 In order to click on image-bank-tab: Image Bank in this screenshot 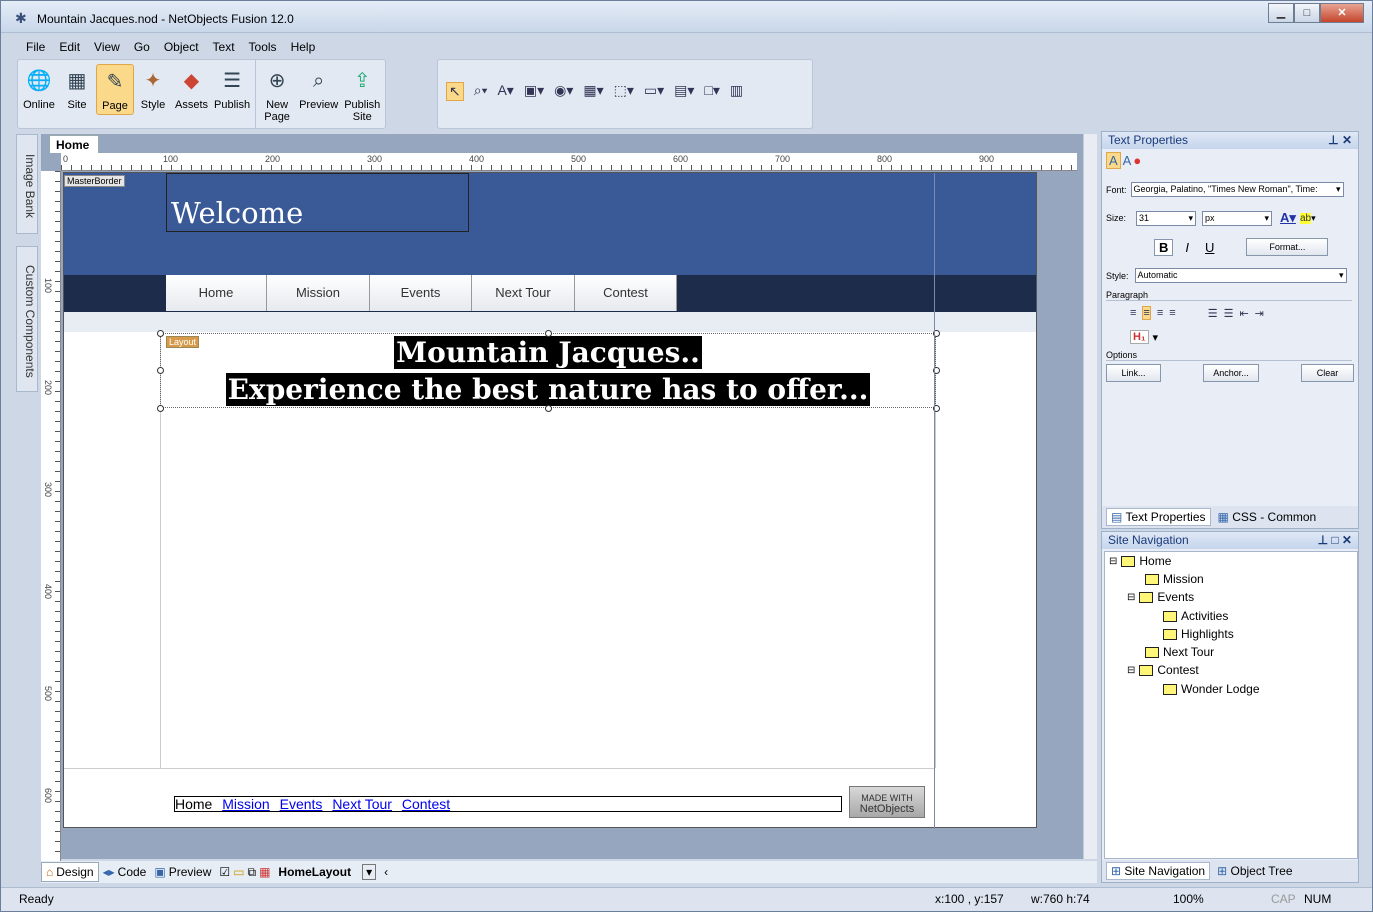, I will do `click(27, 184)`.